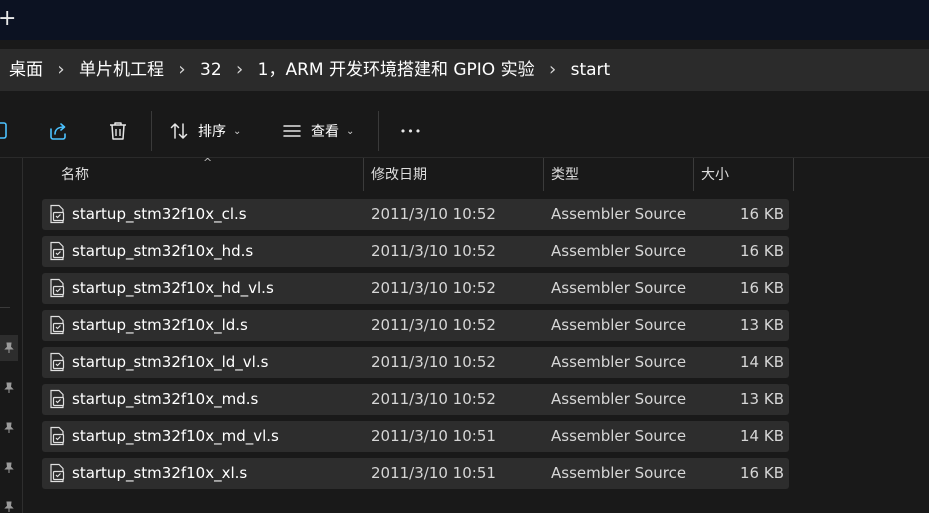 The image size is (929, 513). Describe the element at coordinates (464, 131) in the screenshot. I see `command-bar` at that location.